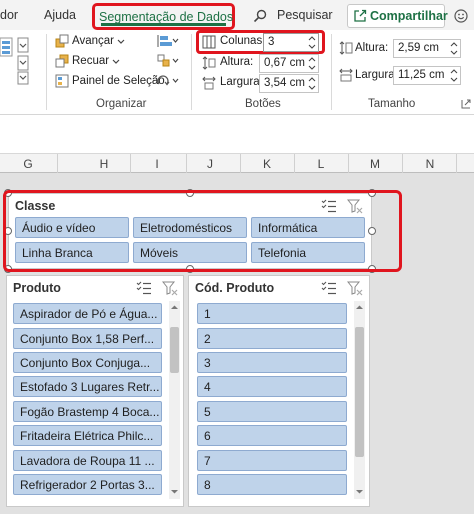  Describe the element at coordinates (272, 484) in the screenshot. I see `slicer-item: 8` at that location.